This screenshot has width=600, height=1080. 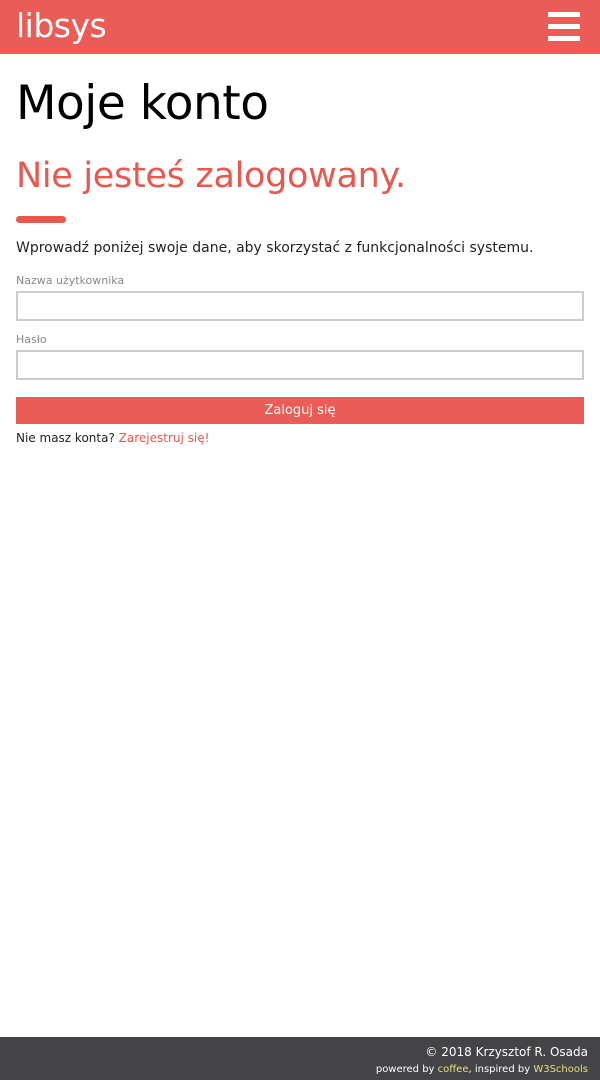 What do you see at coordinates (300, 349) in the screenshot?
I see `login-form: Nazwa użytkownika Hasło Zaloguj się` at bounding box center [300, 349].